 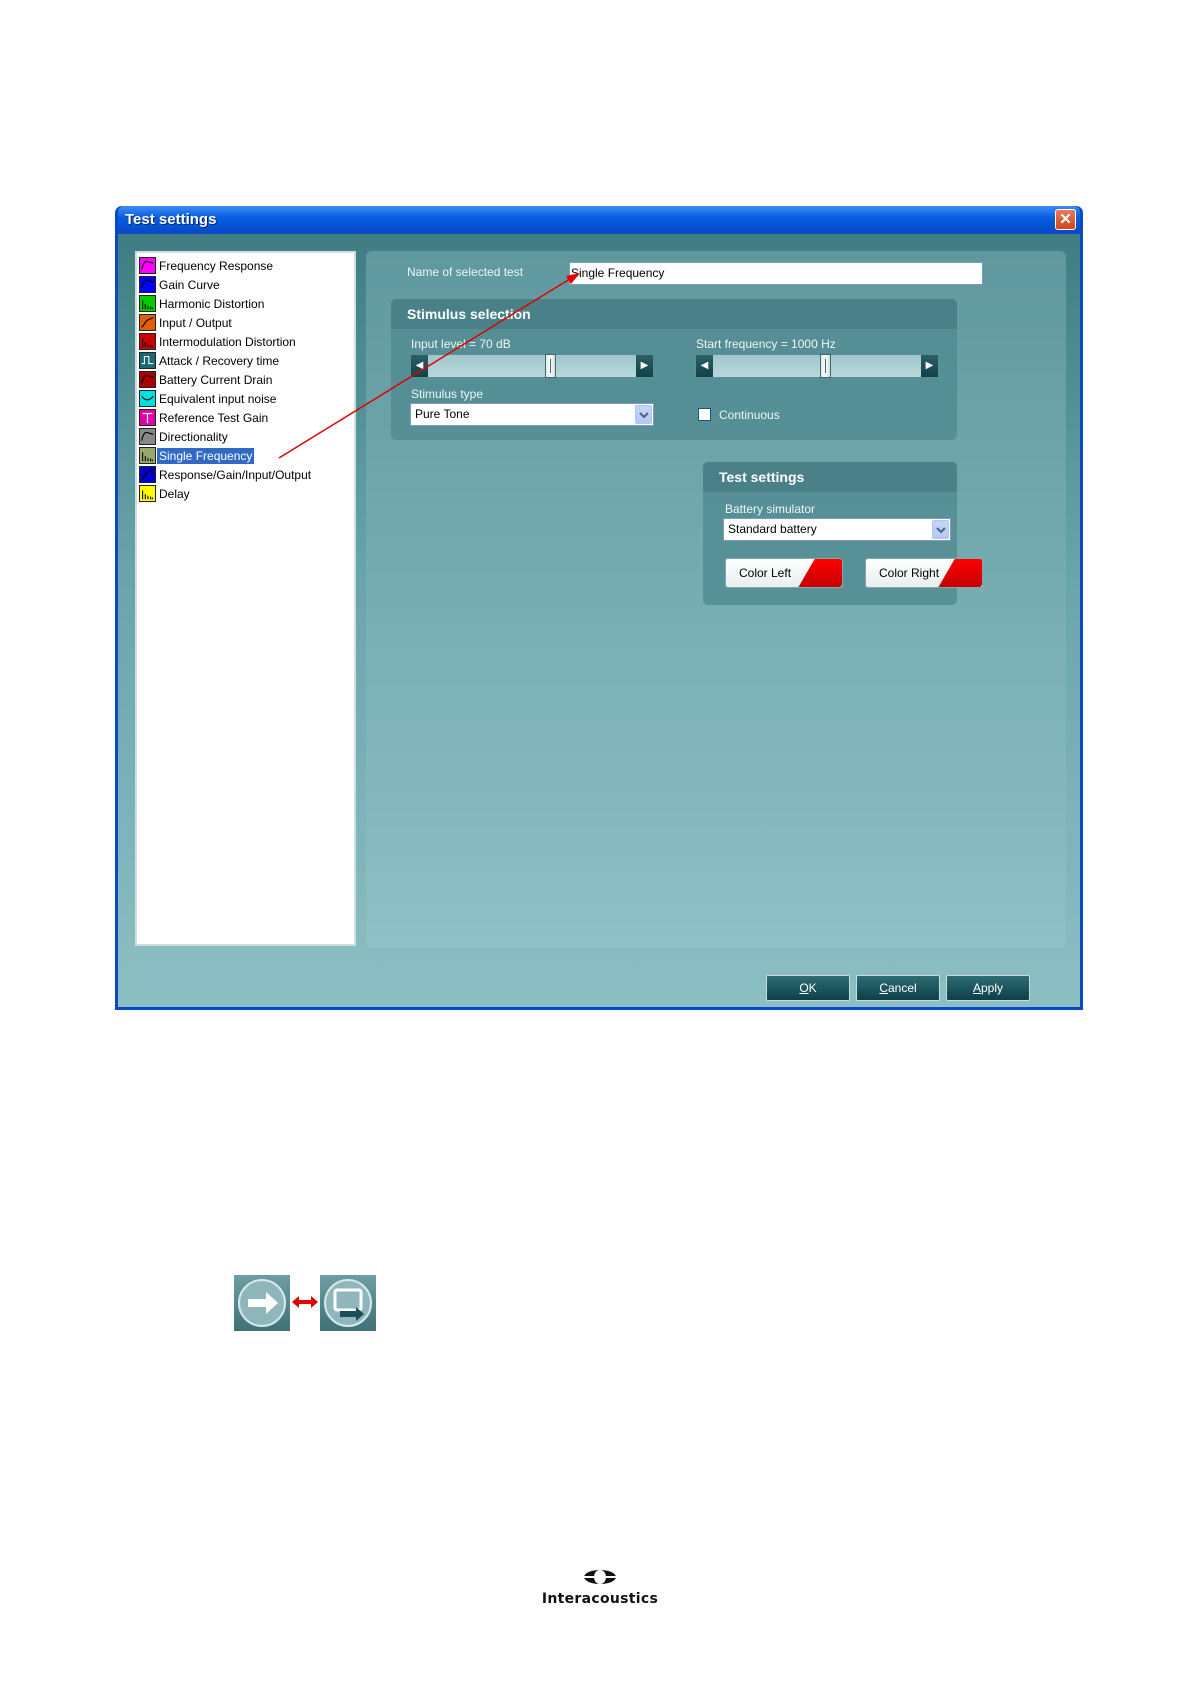 I want to click on test-list-item-label: Gain Curve, so click(x=189, y=284).